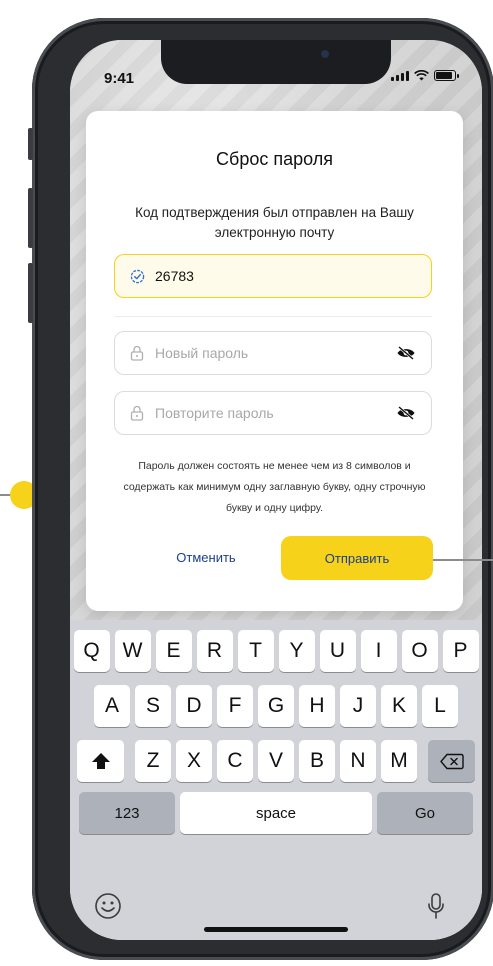 This screenshot has width=493, height=966. I want to click on shift-icon, so click(100, 761).